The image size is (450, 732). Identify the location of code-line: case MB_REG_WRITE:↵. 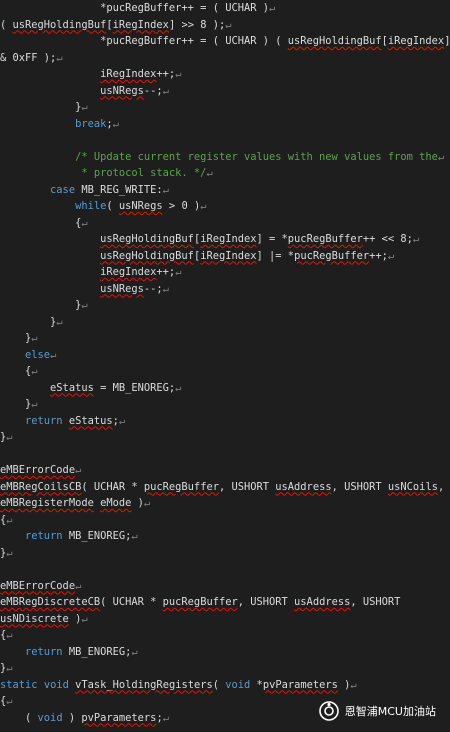
(84, 190).